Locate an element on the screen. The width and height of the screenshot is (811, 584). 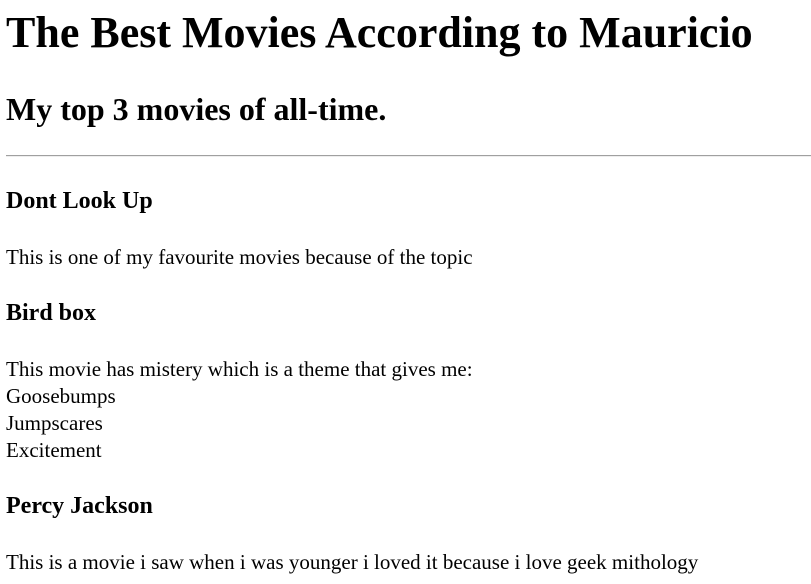
movie-title-dont-look-up: Dont Look Up is located at coordinates (79, 201).